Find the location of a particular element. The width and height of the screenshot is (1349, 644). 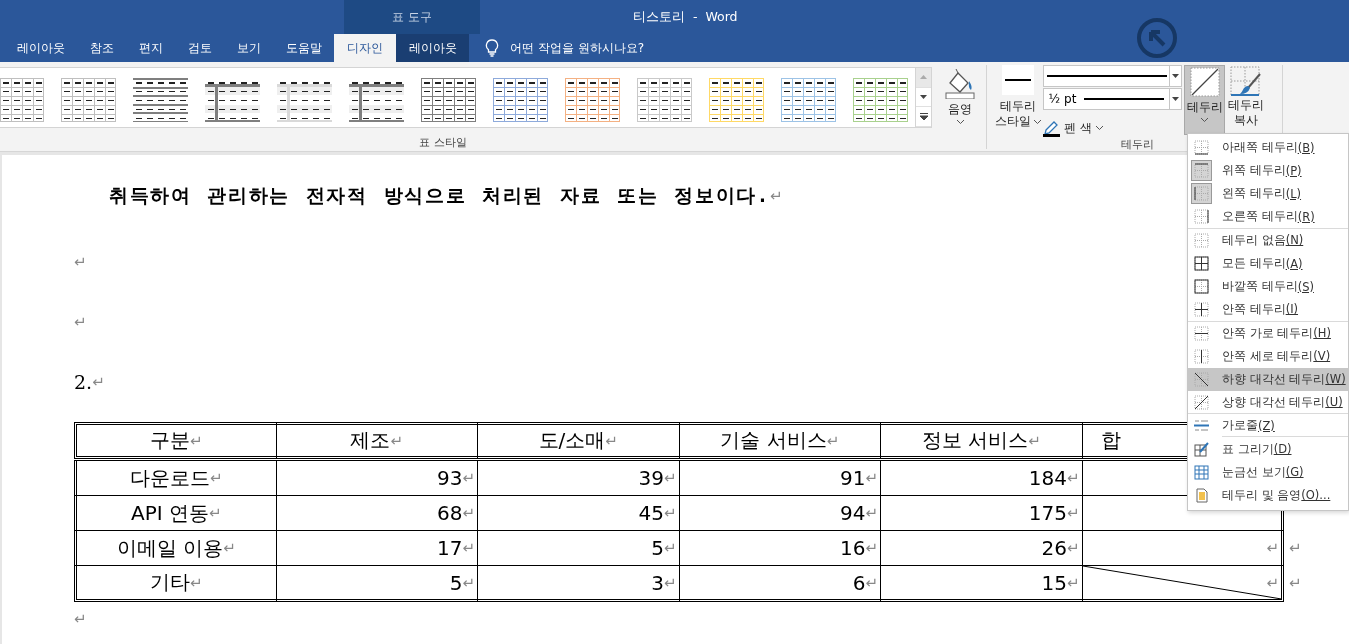

ribbon-tab: 편지 is located at coordinates (150, 48).